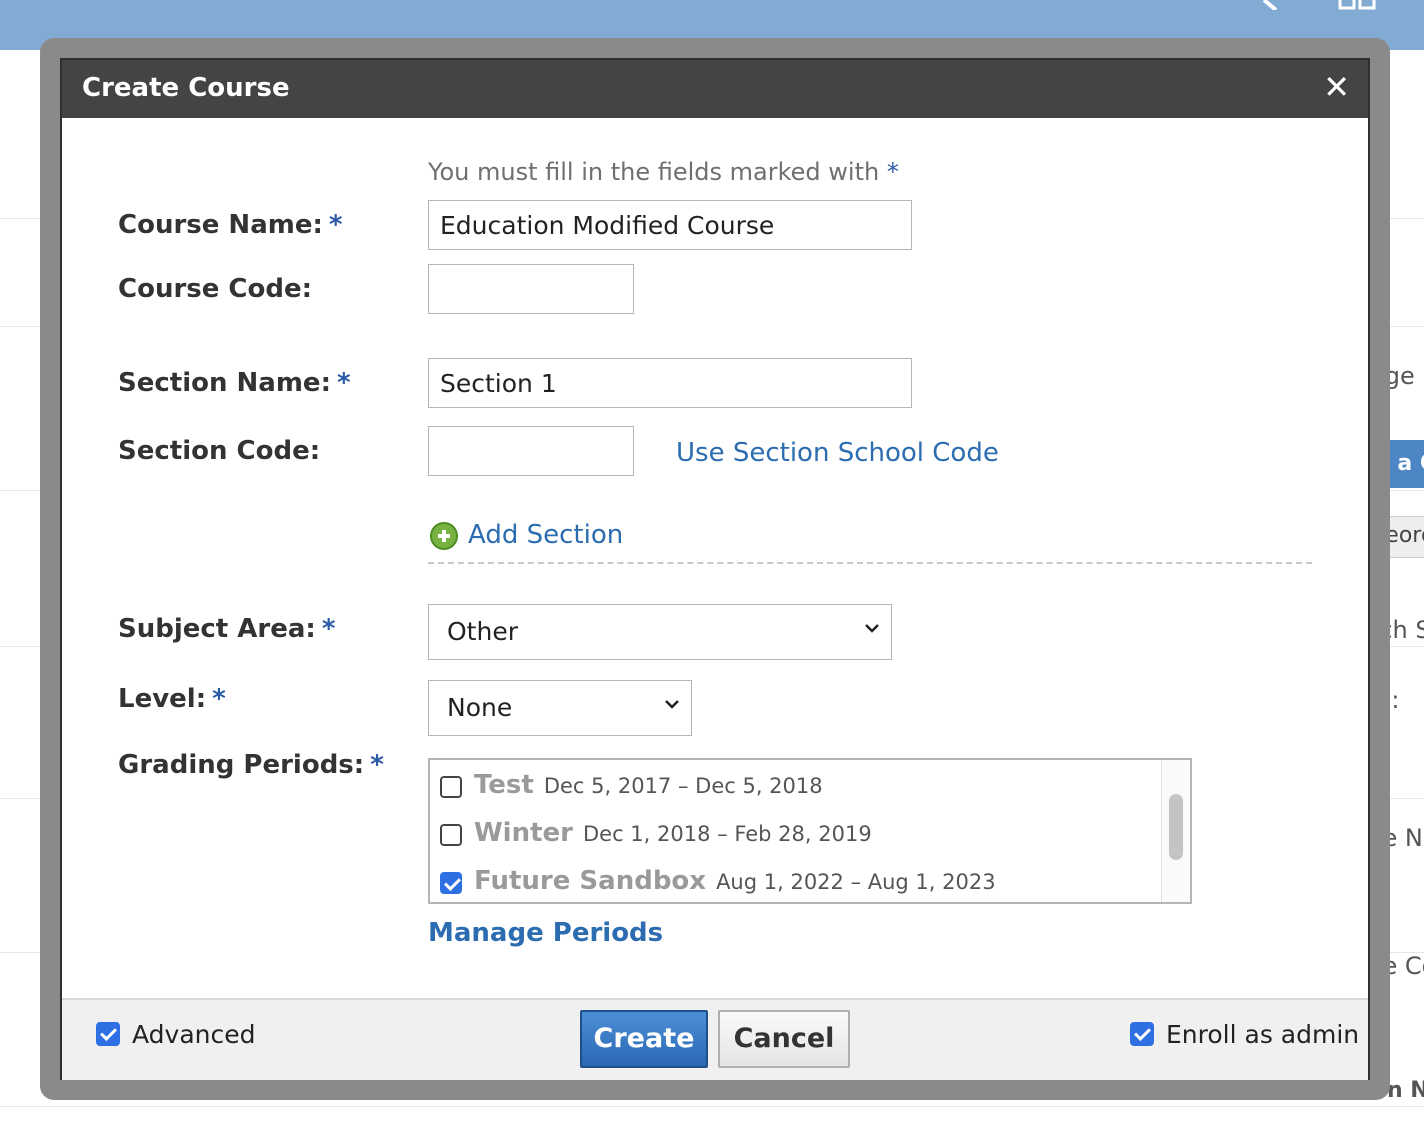 Image resolution: width=1424 pixels, height=1124 pixels. I want to click on section-name-input, so click(670, 383).